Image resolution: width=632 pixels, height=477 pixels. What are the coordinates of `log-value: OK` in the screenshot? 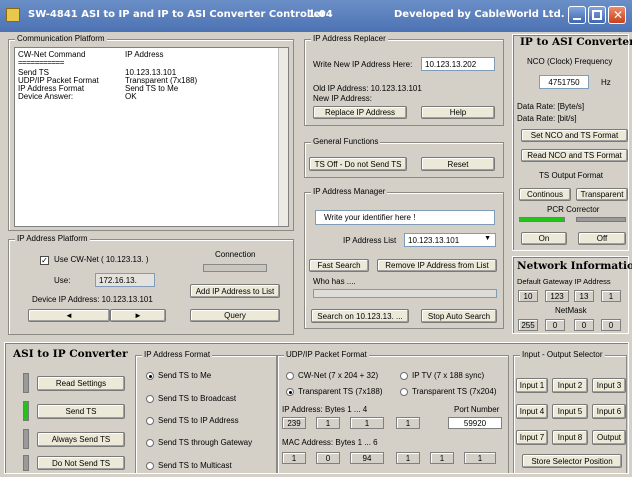 It's located at (131, 96).